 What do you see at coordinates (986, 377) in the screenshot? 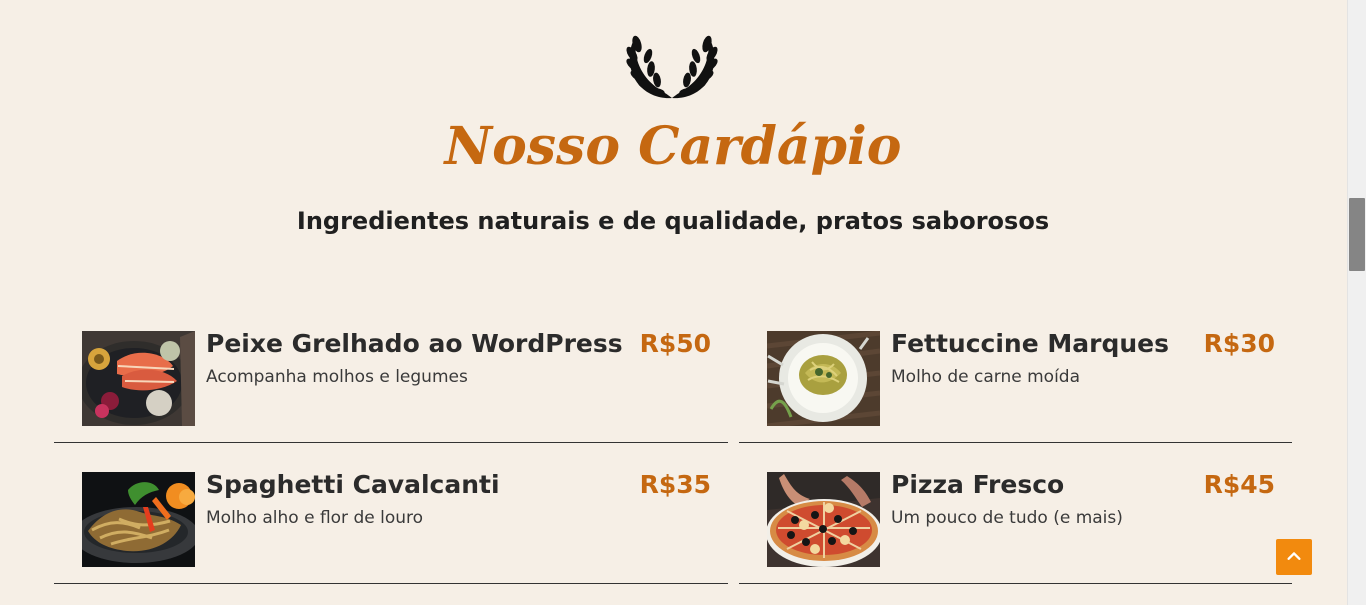
I see `menu-item-description: Molho de carne moída` at bounding box center [986, 377].